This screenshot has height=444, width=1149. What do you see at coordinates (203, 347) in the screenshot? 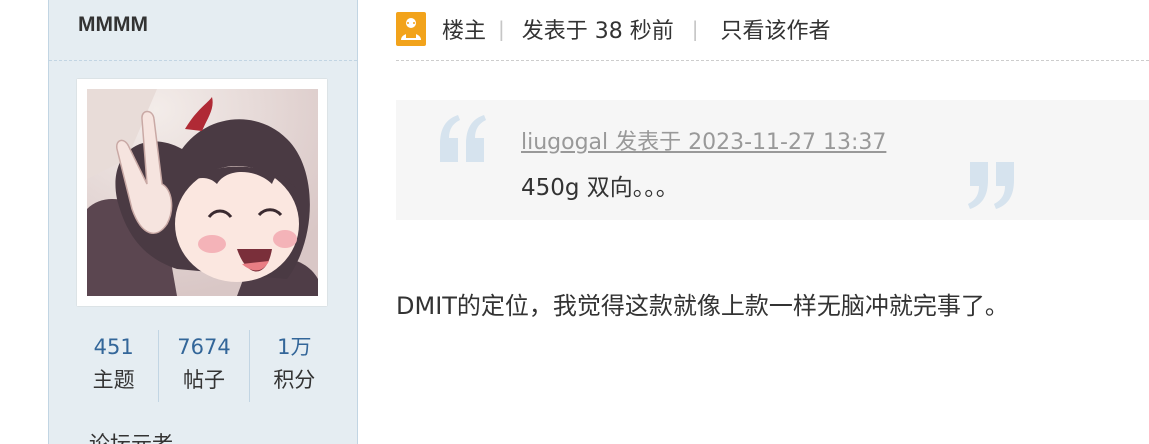
I see `stat-value: 7674` at bounding box center [203, 347].